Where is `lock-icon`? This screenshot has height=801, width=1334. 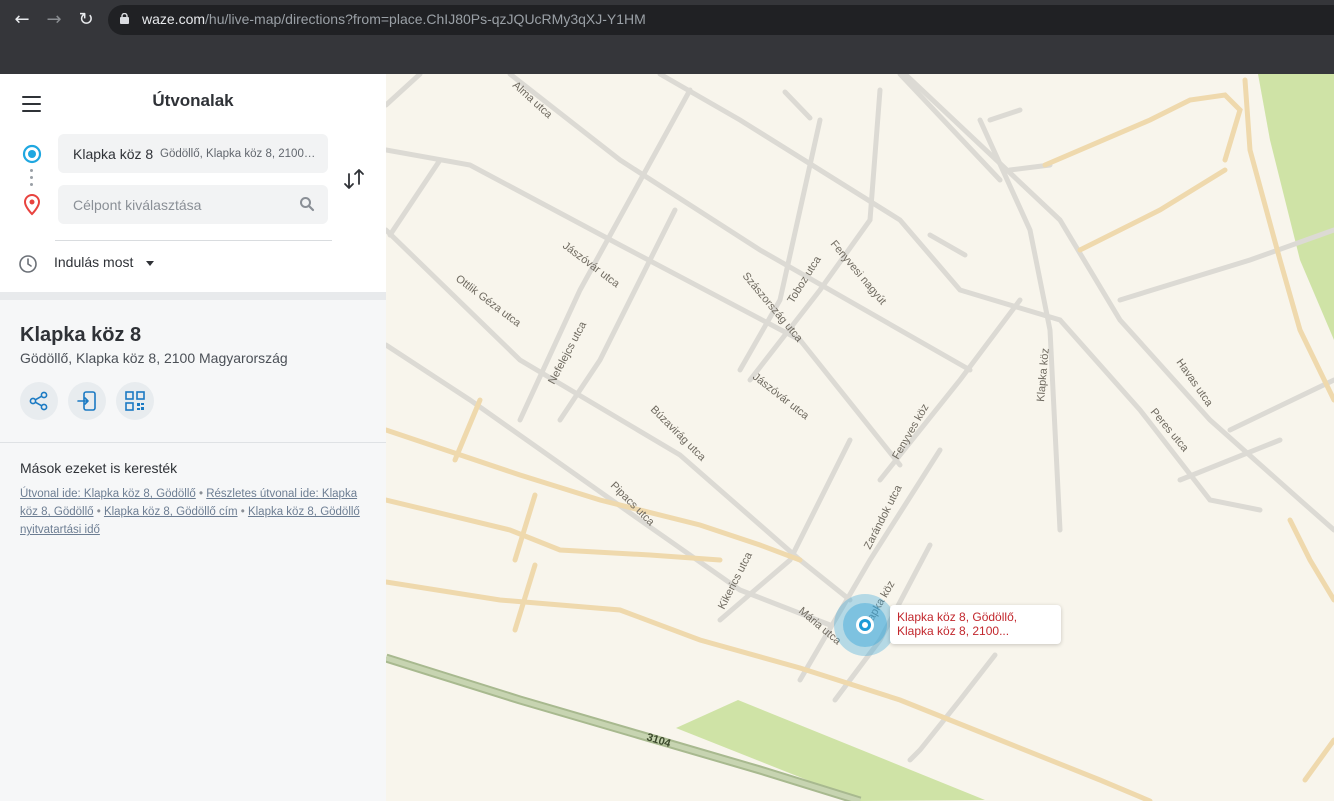
lock-icon is located at coordinates (124, 18).